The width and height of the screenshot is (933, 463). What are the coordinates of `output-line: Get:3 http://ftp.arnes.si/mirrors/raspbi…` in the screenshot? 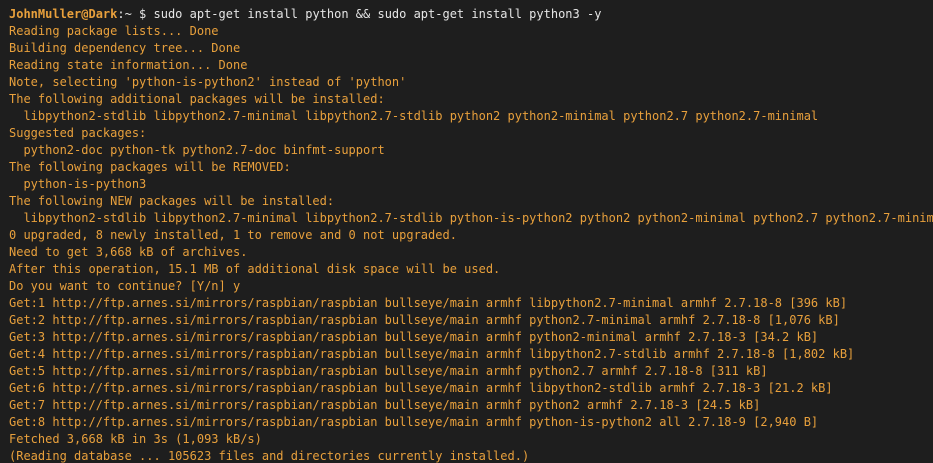 It's located at (414, 337).